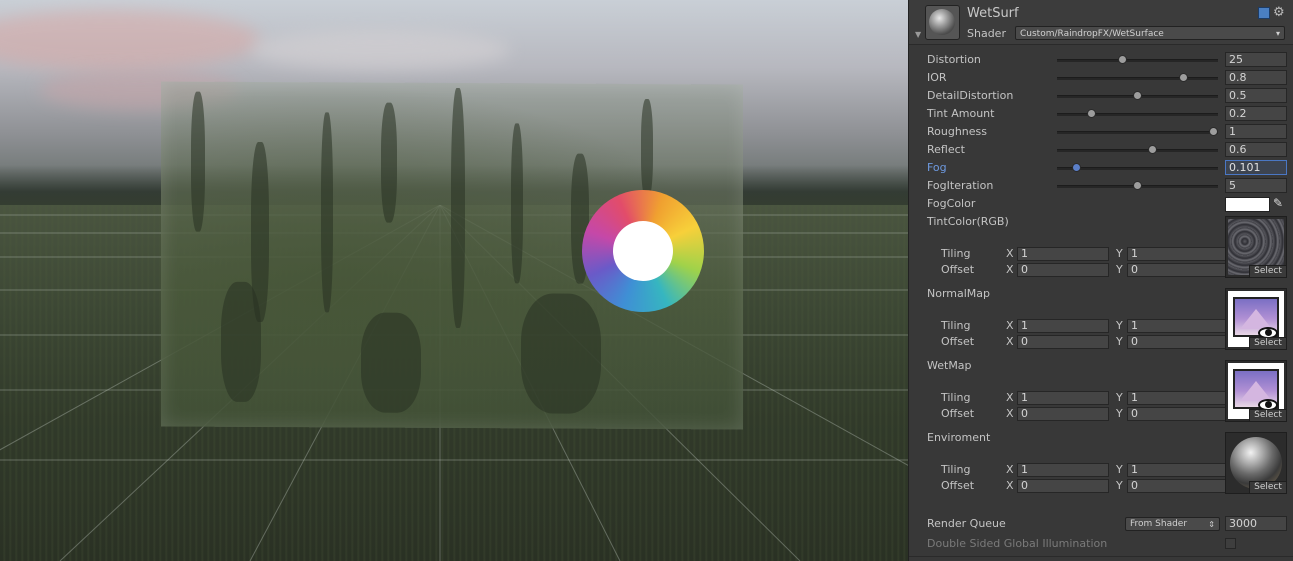  I want to click on eyedropper-icon: ✎, so click(1278, 203).